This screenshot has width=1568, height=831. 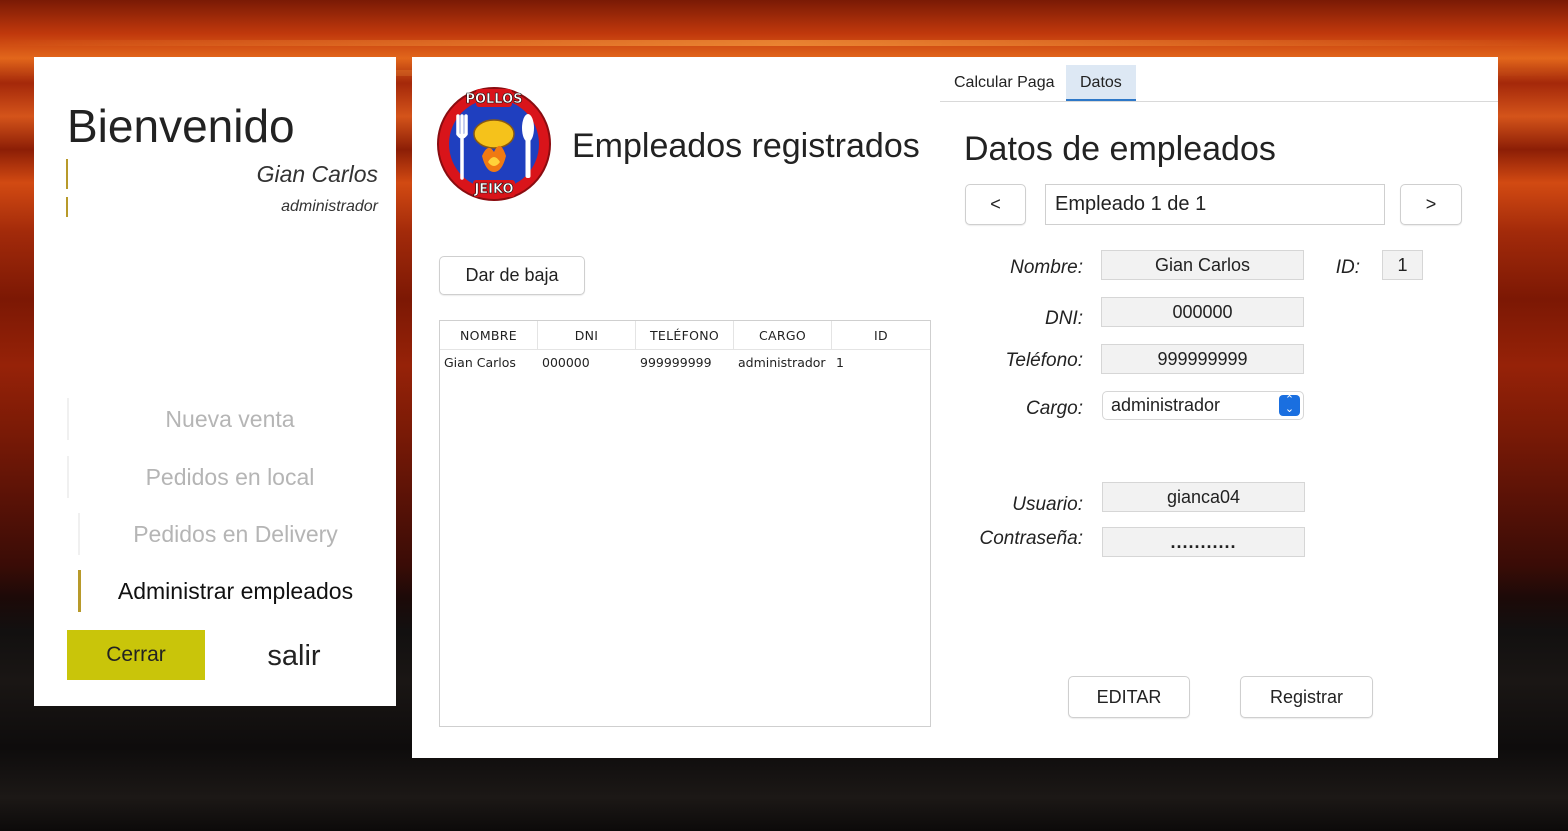 I want to click on cell-role: administrador, so click(x=782, y=362).